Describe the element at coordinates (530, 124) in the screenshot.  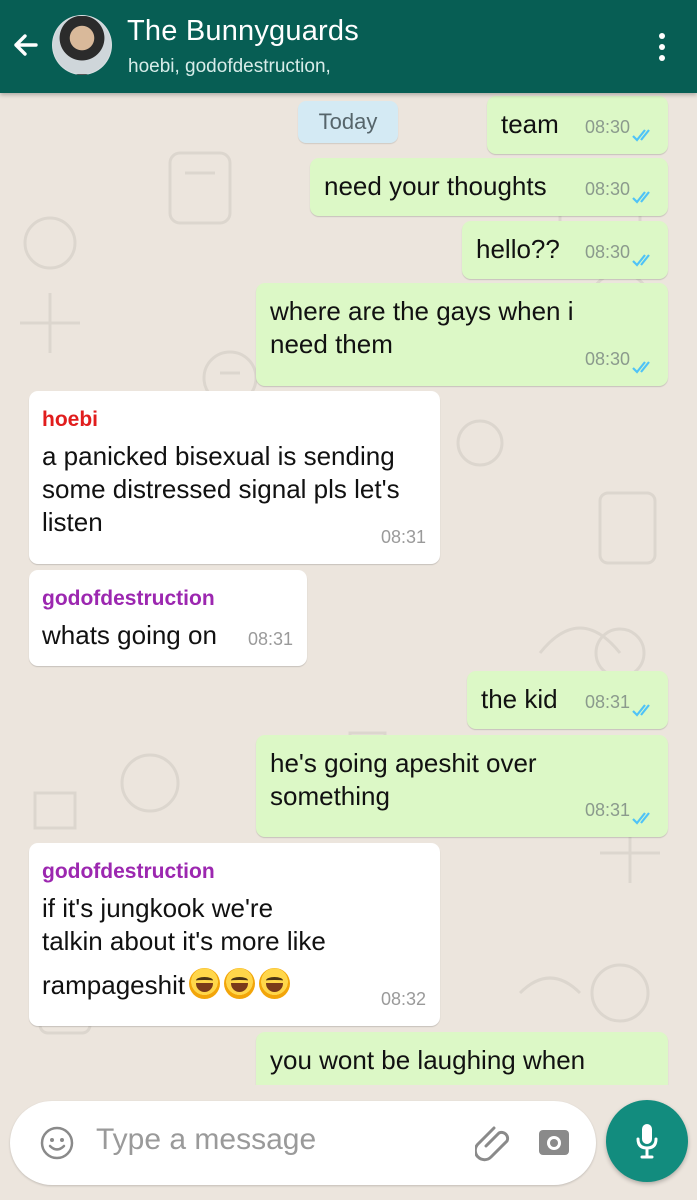
I see `message-text: team` at that location.